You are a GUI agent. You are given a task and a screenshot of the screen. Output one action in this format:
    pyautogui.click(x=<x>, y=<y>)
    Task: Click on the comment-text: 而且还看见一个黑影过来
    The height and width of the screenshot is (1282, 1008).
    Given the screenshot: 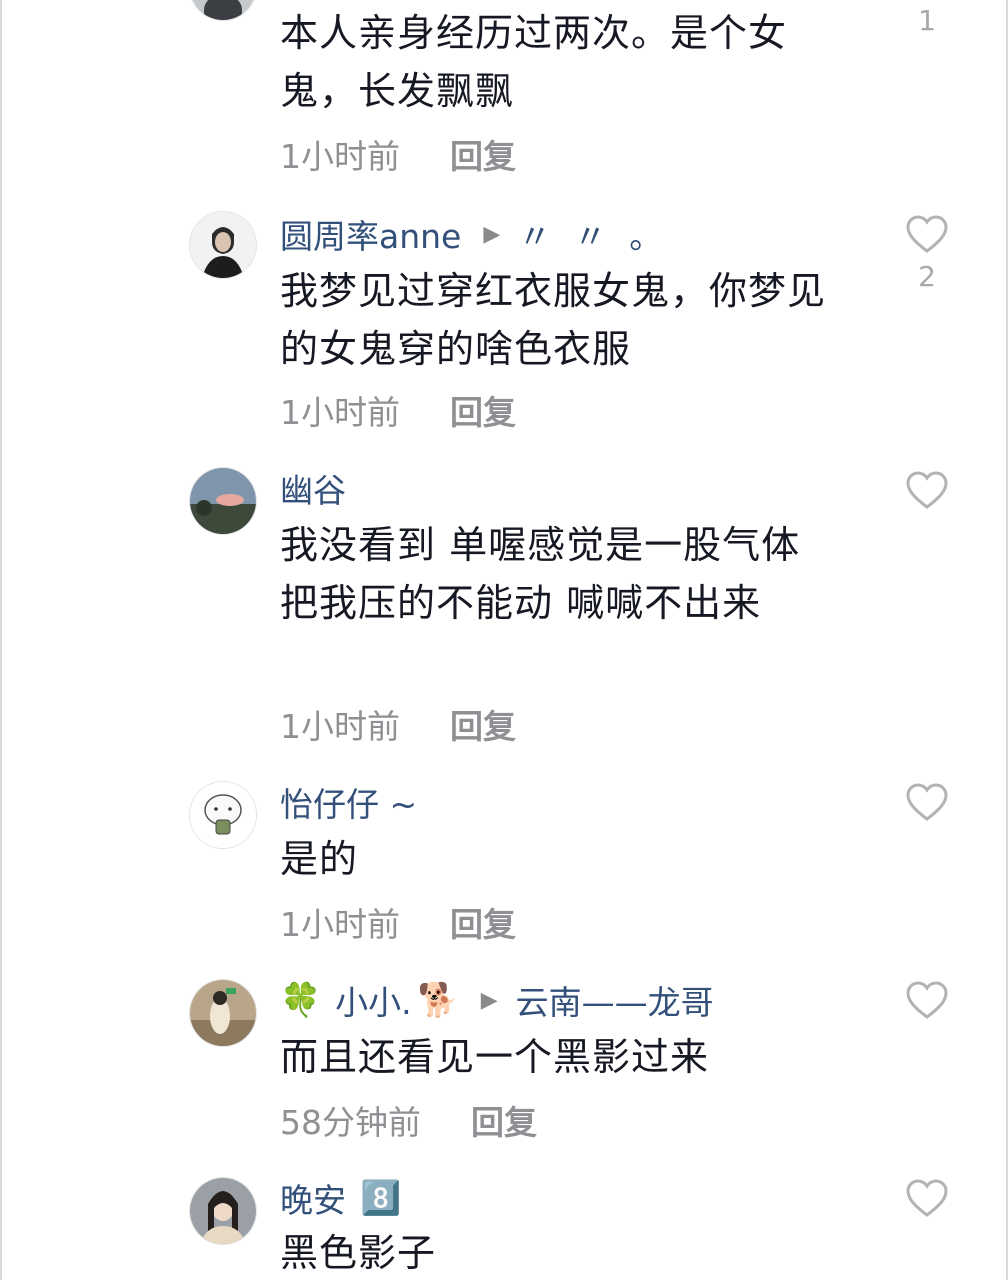 What is the action you would take?
    pyautogui.click(x=495, y=1057)
    